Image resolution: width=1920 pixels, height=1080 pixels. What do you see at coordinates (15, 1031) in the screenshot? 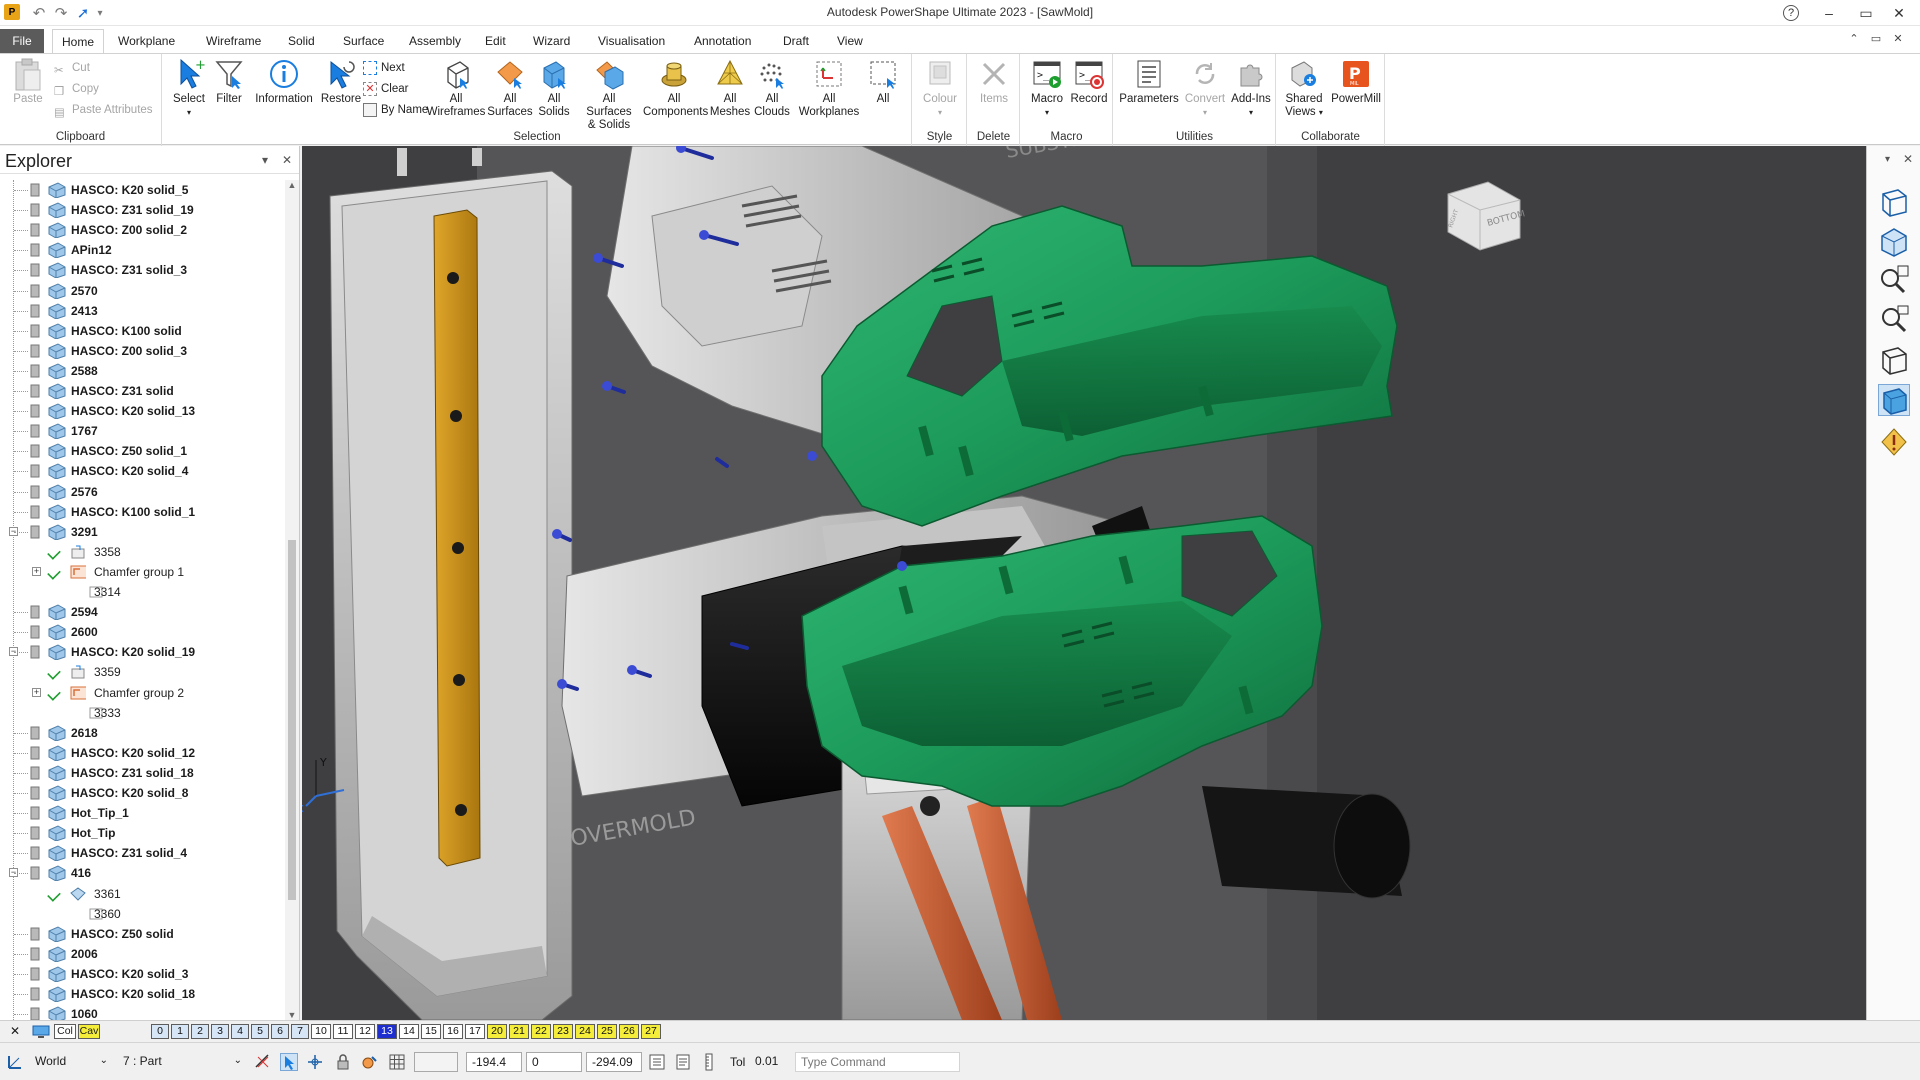
I see `level-bar-close-icon: ✕` at bounding box center [15, 1031].